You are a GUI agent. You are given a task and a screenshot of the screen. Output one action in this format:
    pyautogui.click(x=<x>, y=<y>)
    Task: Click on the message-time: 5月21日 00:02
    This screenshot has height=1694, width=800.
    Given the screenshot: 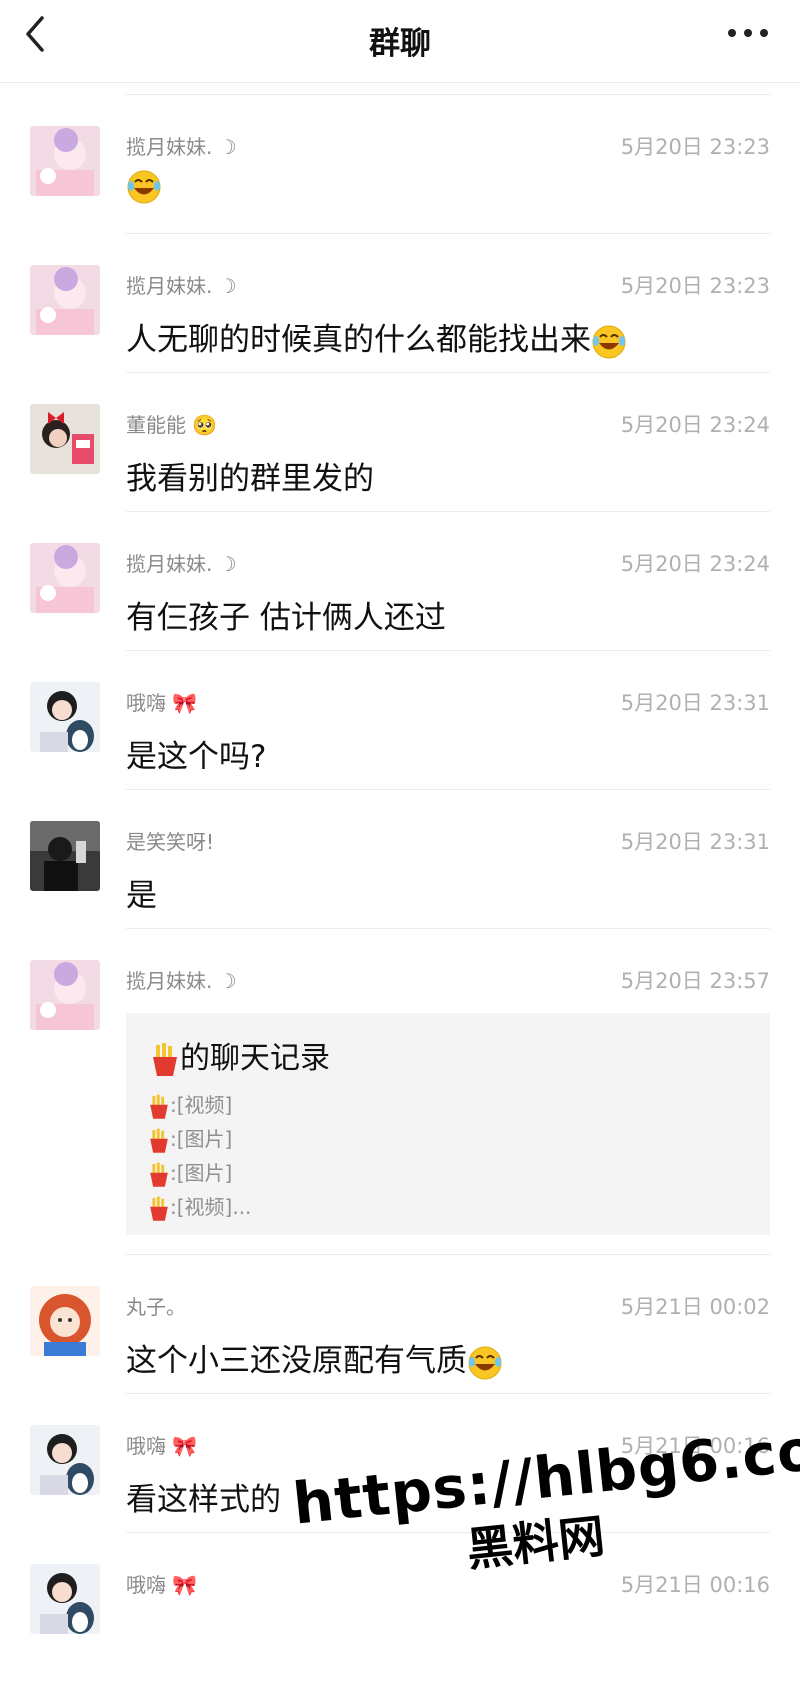 What is the action you would take?
    pyautogui.click(x=695, y=1307)
    